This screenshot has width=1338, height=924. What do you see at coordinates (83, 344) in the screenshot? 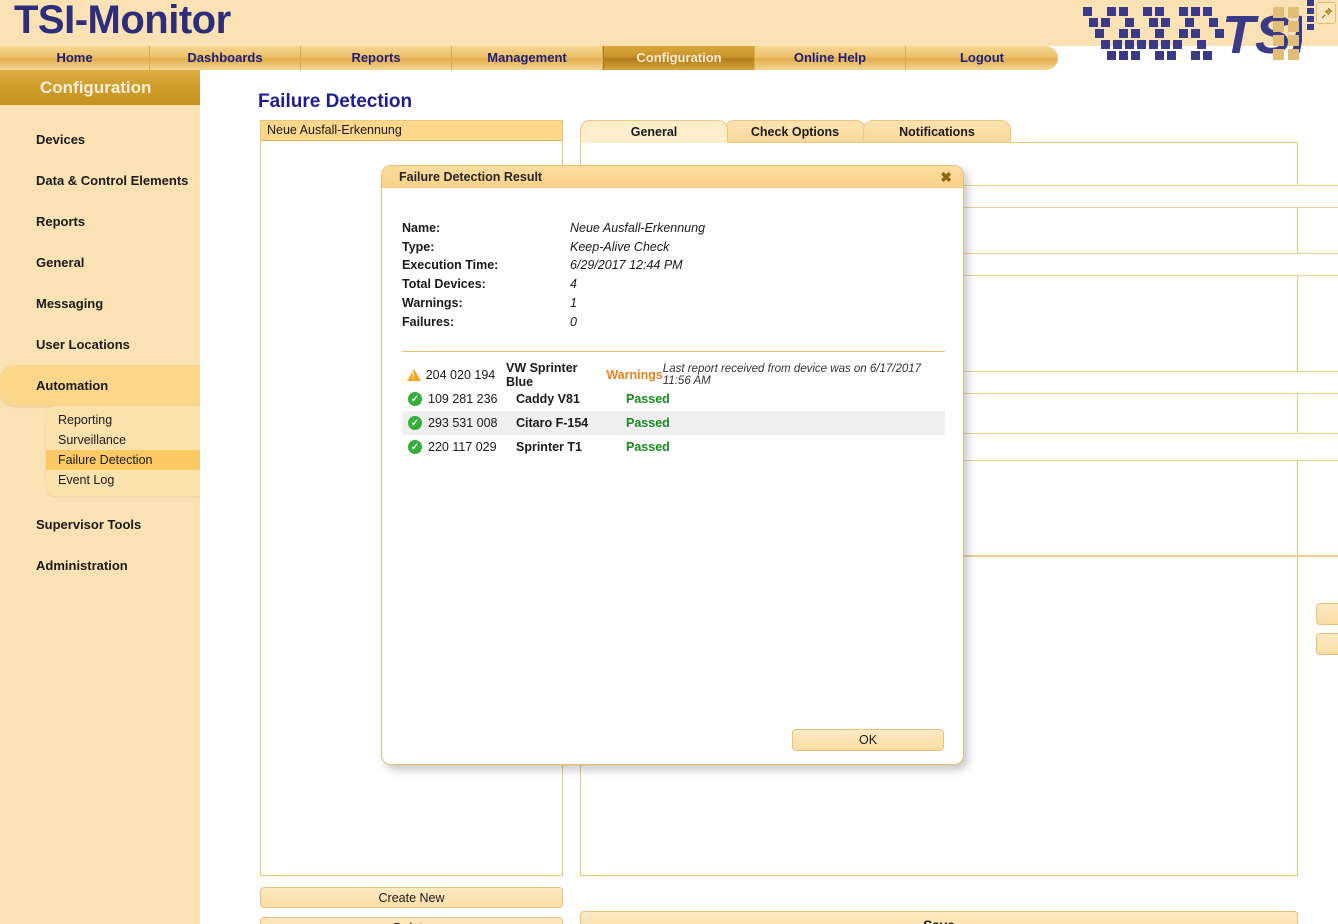
I see `sidebar-item-label: User Locations` at bounding box center [83, 344].